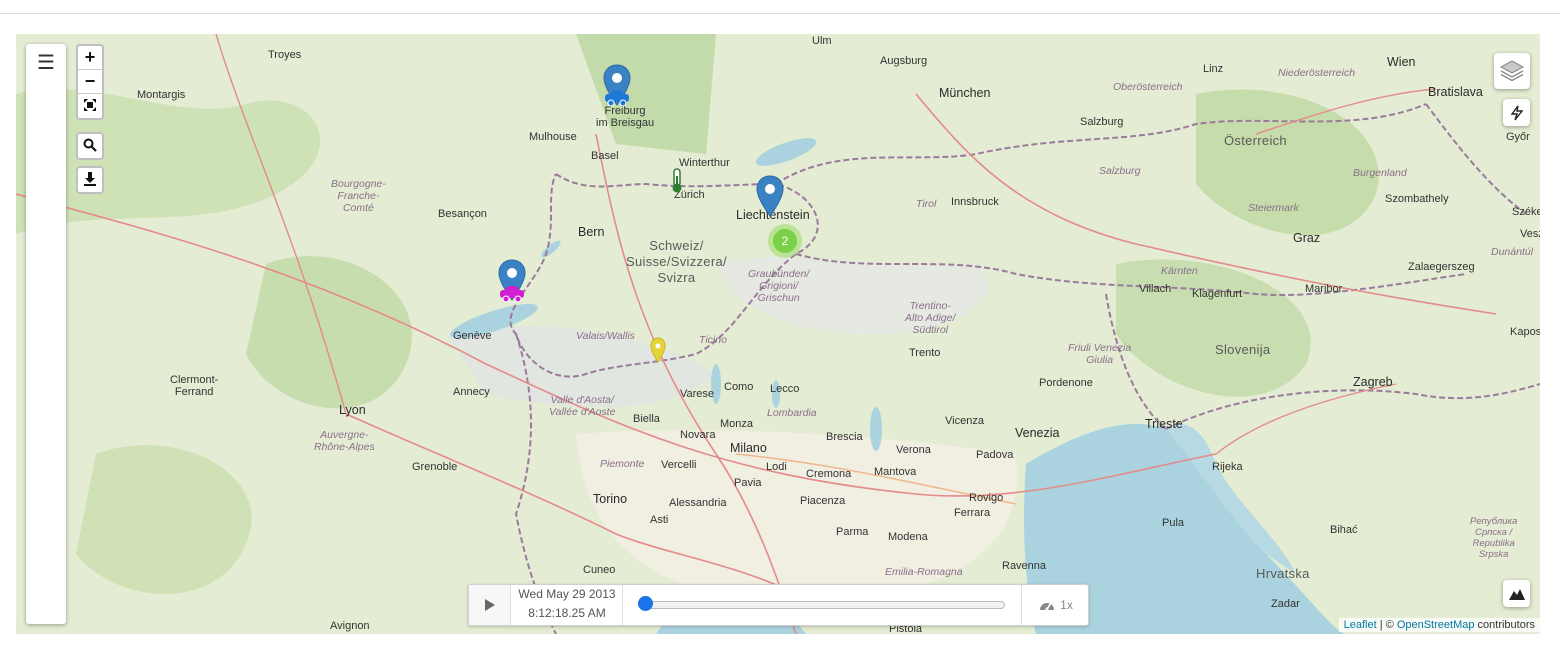 The width and height of the screenshot is (1560, 649). I want to click on map-label-verona: Verona, so click(913, 450).